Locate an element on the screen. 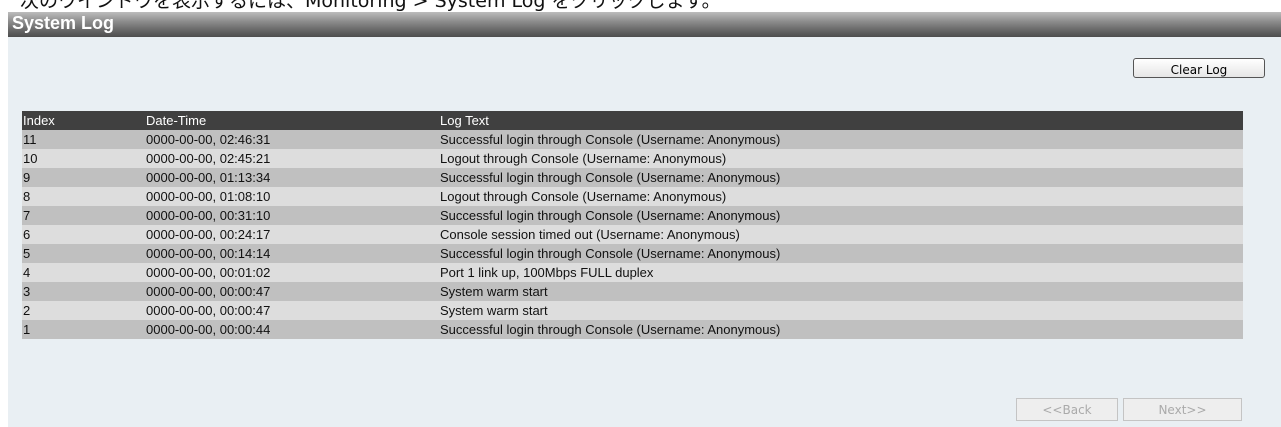  cell-date-time: 0000-00-00, 00:24:17 is located at coordinates (292, 234).